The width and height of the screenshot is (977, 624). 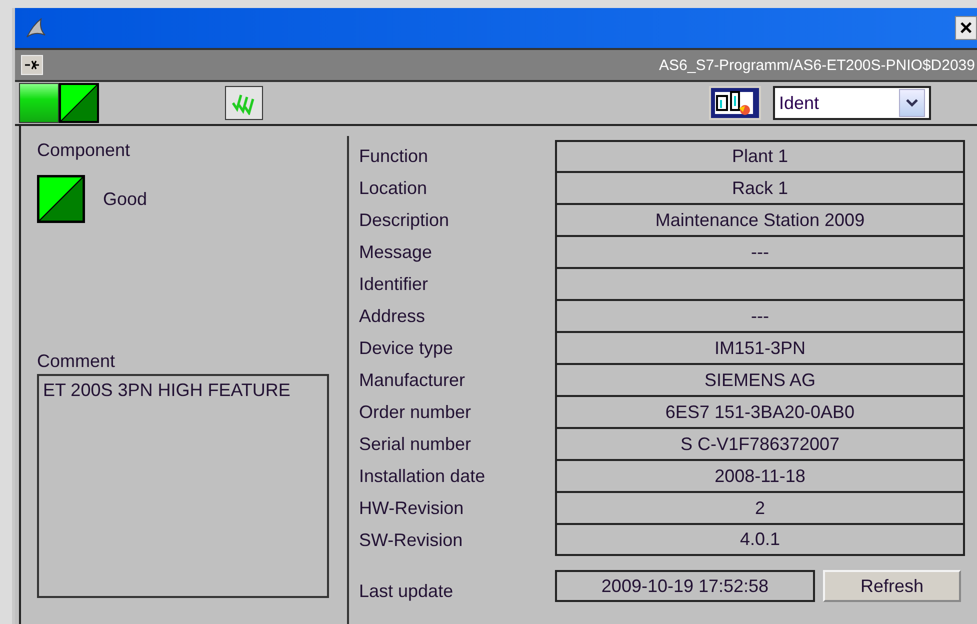 What do you see at coordinates (415, 444) in the screenshot?
I see `field-label: Serial number` at bounding box center [415, 444].